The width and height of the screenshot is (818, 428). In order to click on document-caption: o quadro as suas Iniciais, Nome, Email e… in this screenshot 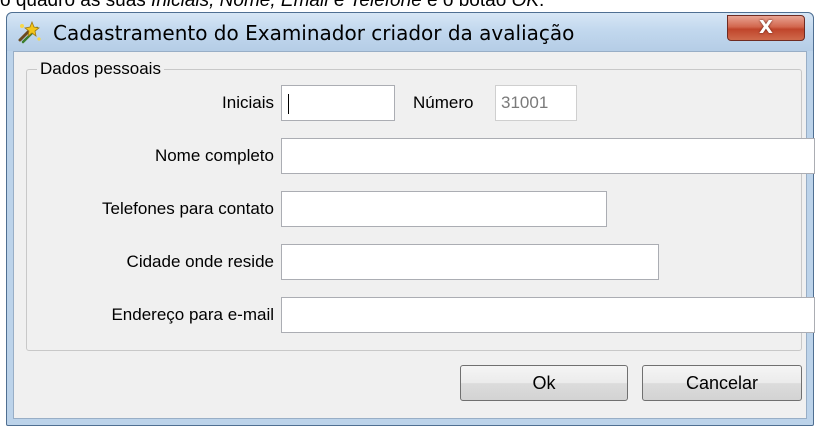, I will do `click(409, 5)`.